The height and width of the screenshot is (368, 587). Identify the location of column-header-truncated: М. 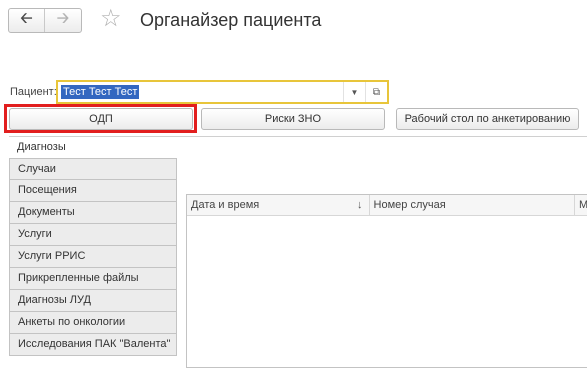
(581, 205).